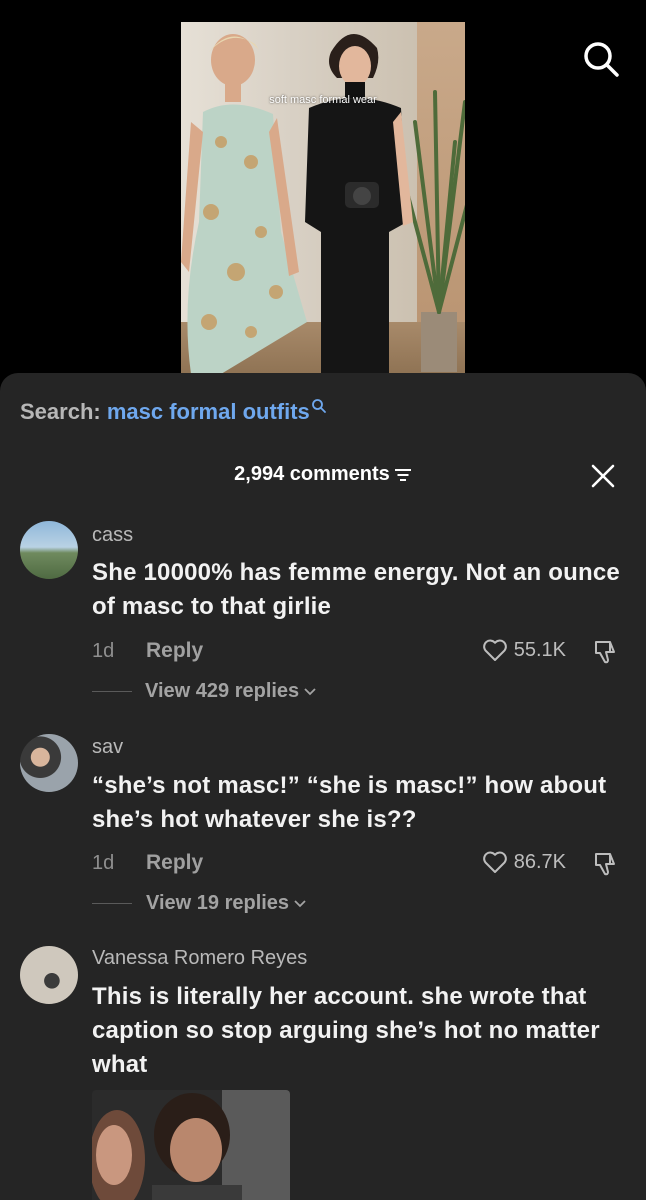 Image resolution: width=646 pixels, height=1200 pixels. I want to click on search-small-icon, so click(318, 406).